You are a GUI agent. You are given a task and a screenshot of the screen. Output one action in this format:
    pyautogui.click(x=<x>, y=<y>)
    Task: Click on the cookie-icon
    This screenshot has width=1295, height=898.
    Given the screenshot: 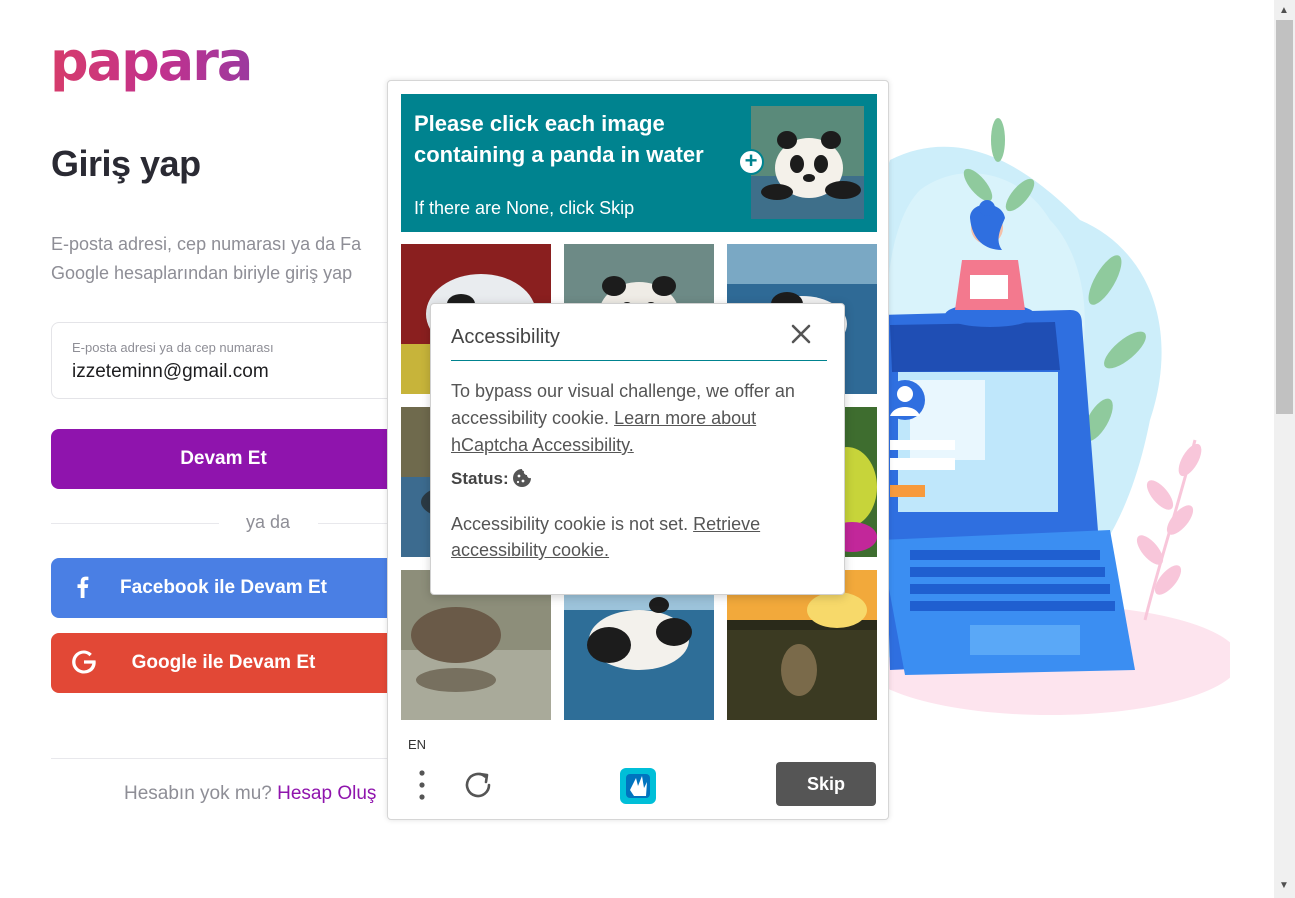 What is the action you would take?
    pyautogui.click(x=522, y=478)
    